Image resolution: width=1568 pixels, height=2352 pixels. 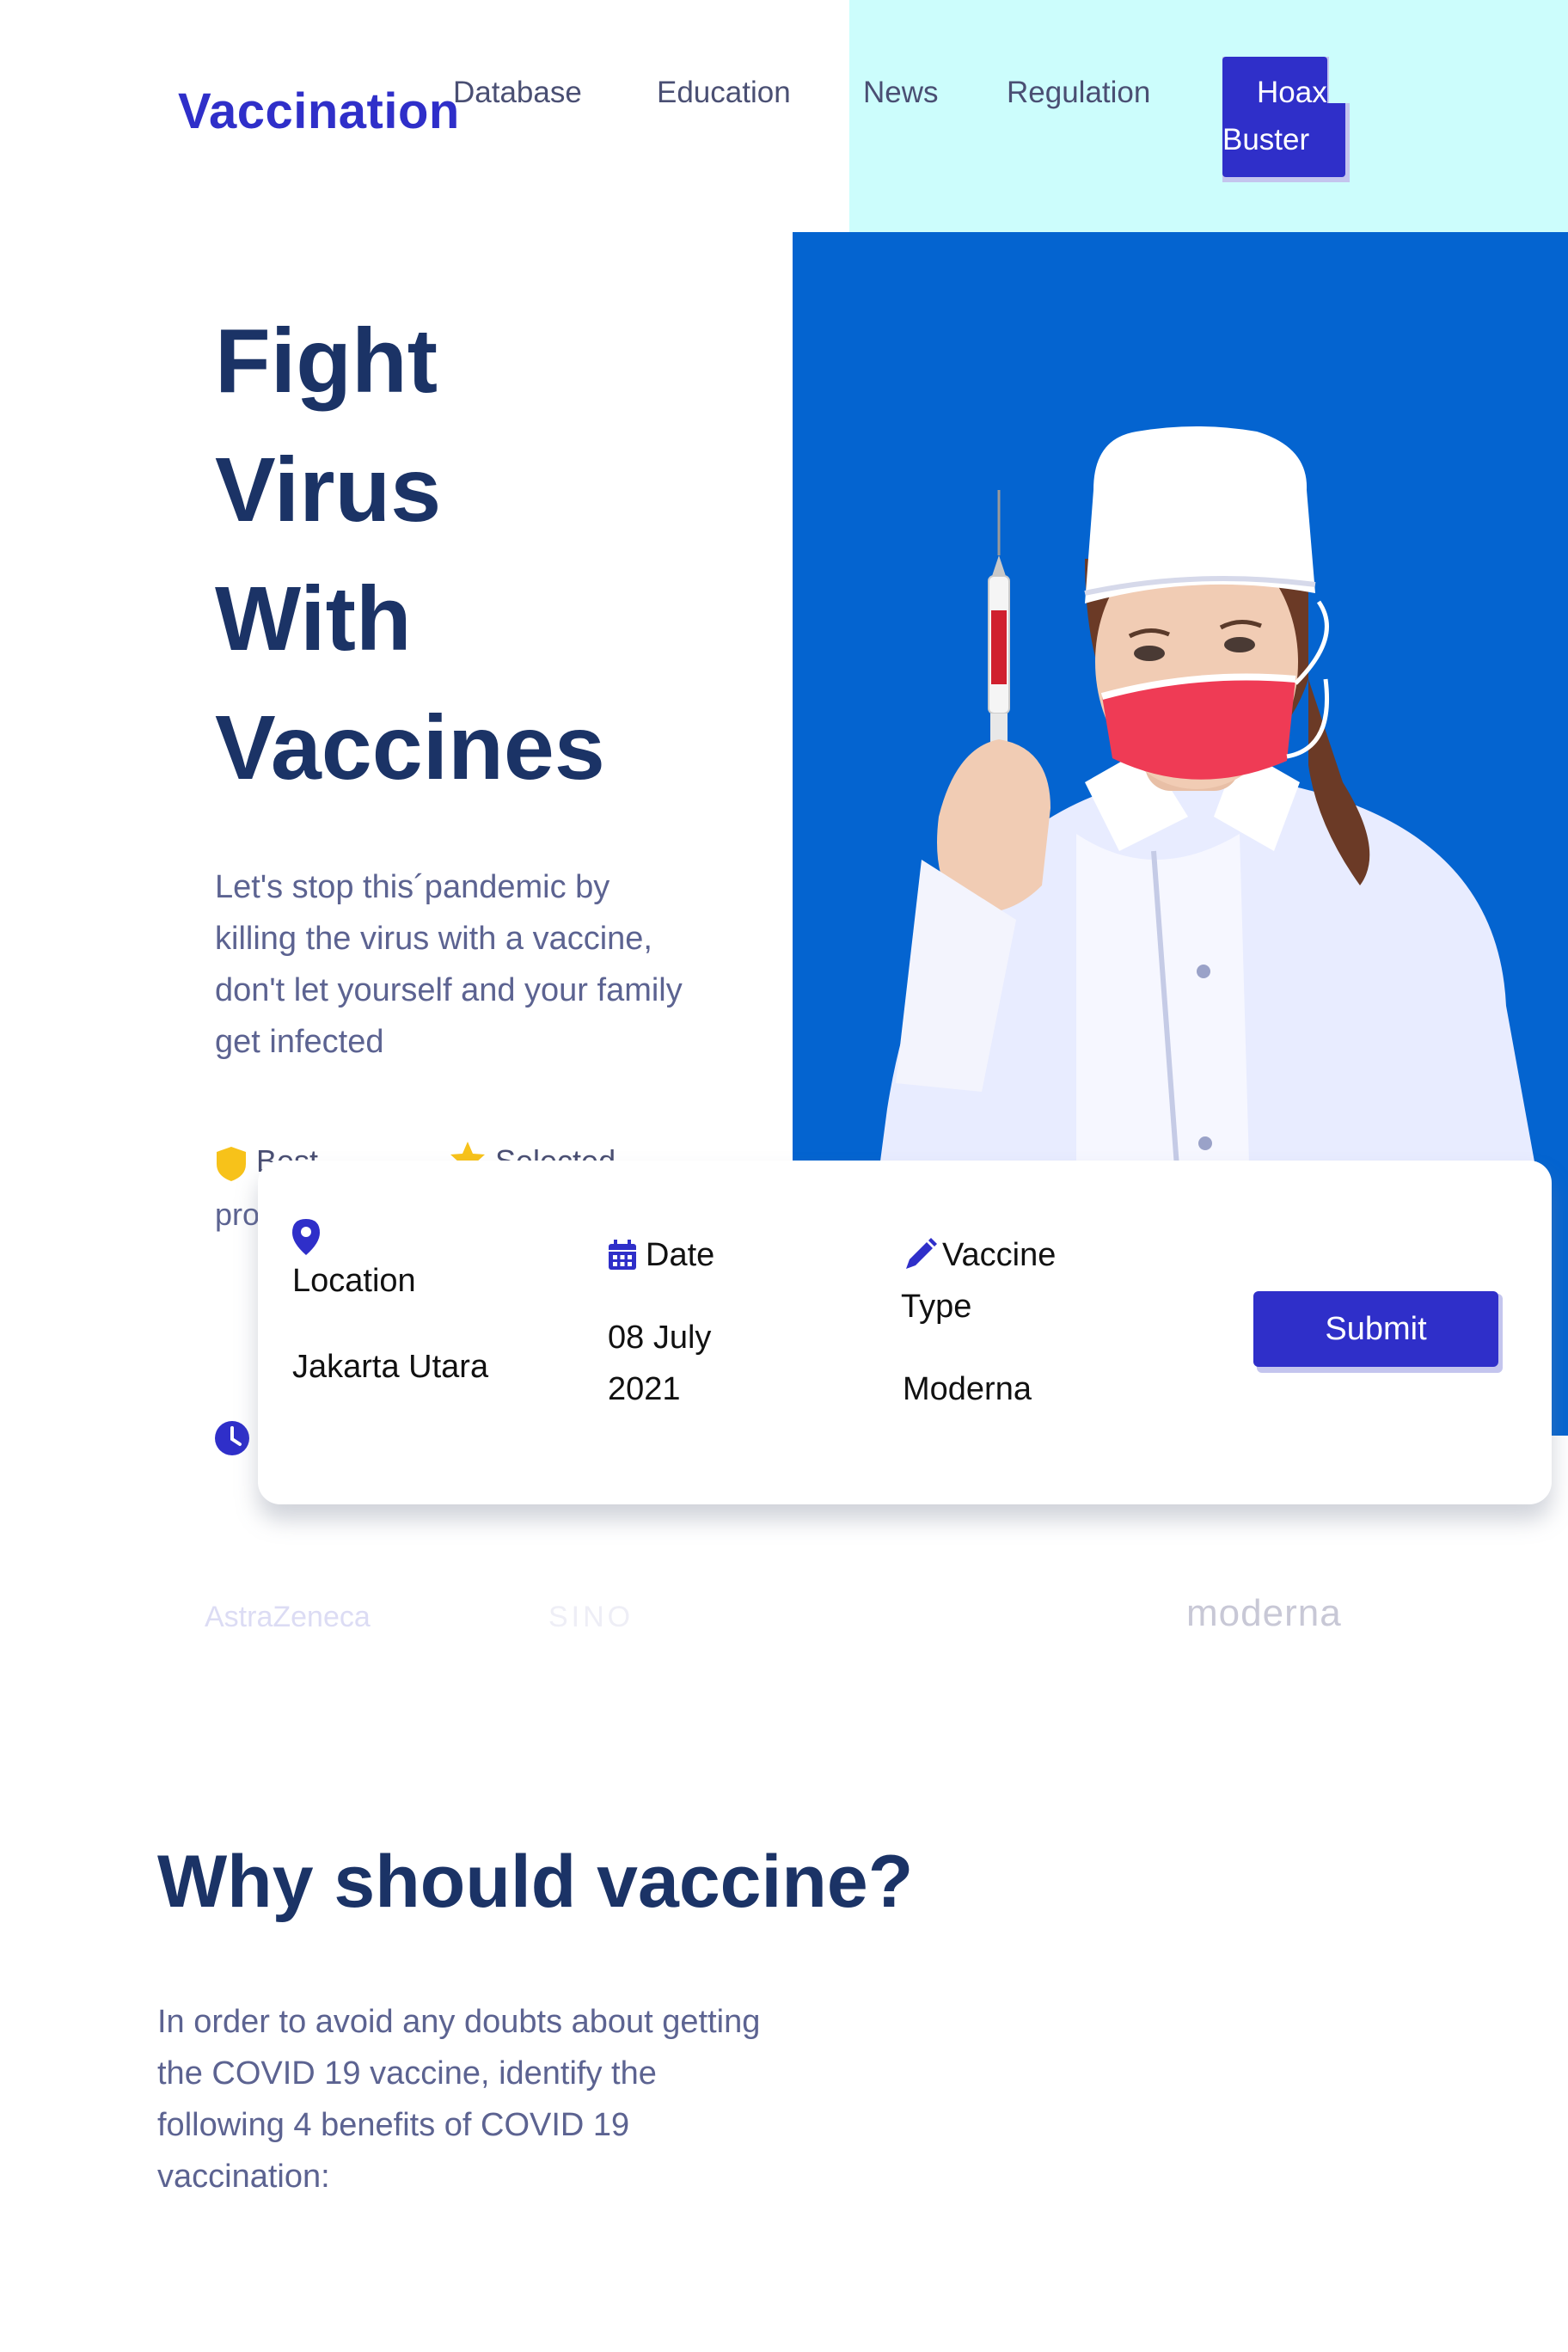 What do you see at coordinates (313, 619) in the screenshot?
I see `hero-title-line: With` at bounding box center [313, 619].